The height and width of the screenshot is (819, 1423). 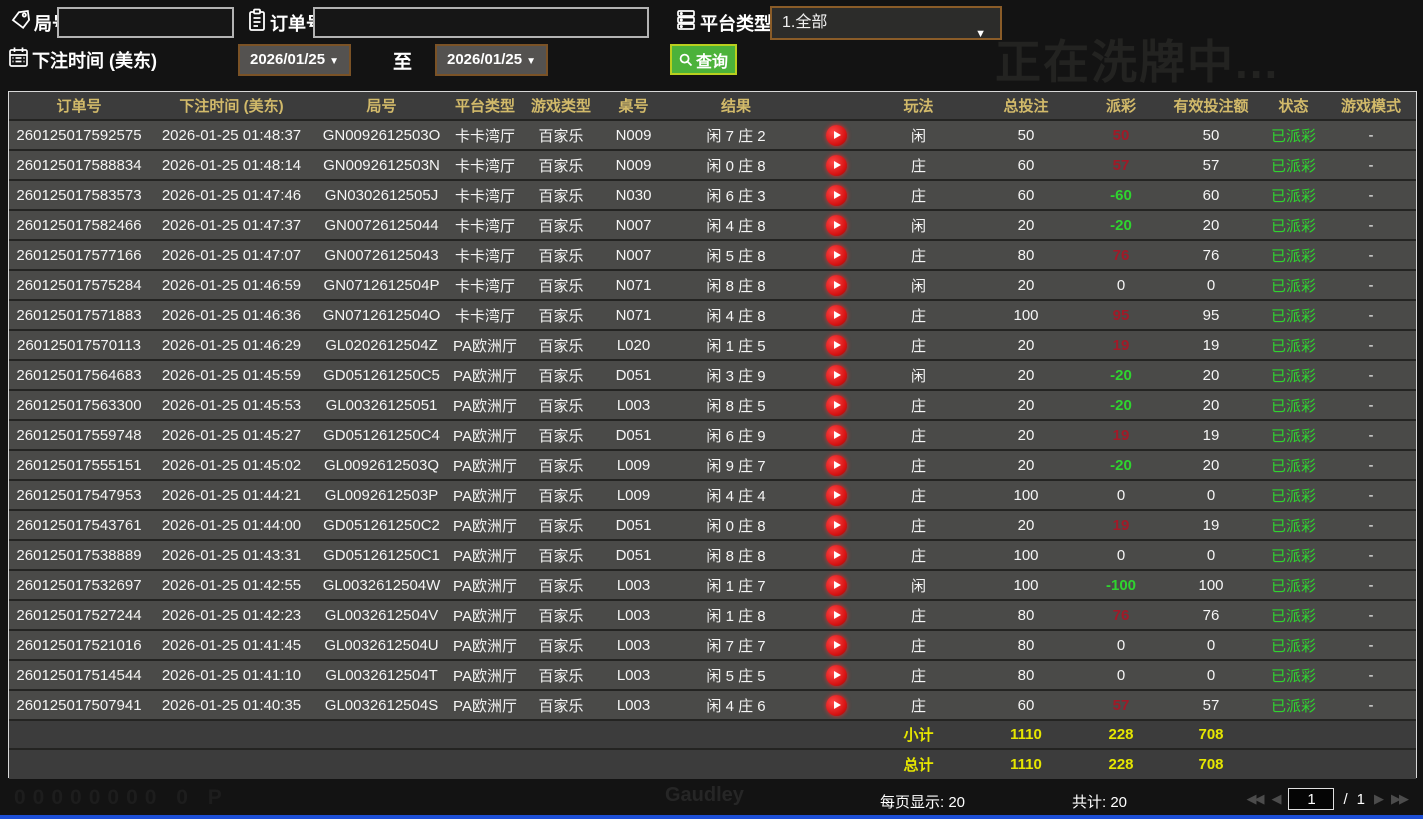 I want to click on order-id-cell: 260125017521016, so click(x=79, y=645).